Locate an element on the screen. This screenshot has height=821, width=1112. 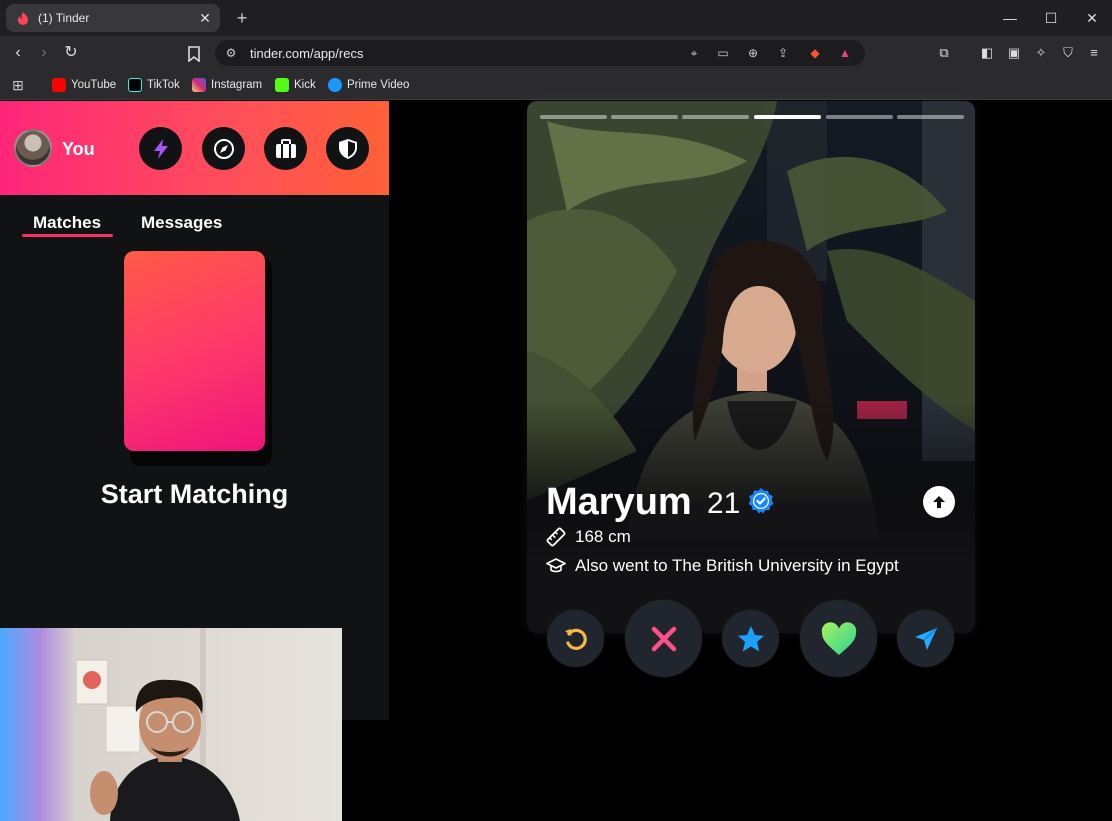
like-icon is located at coordinates (838, 638).